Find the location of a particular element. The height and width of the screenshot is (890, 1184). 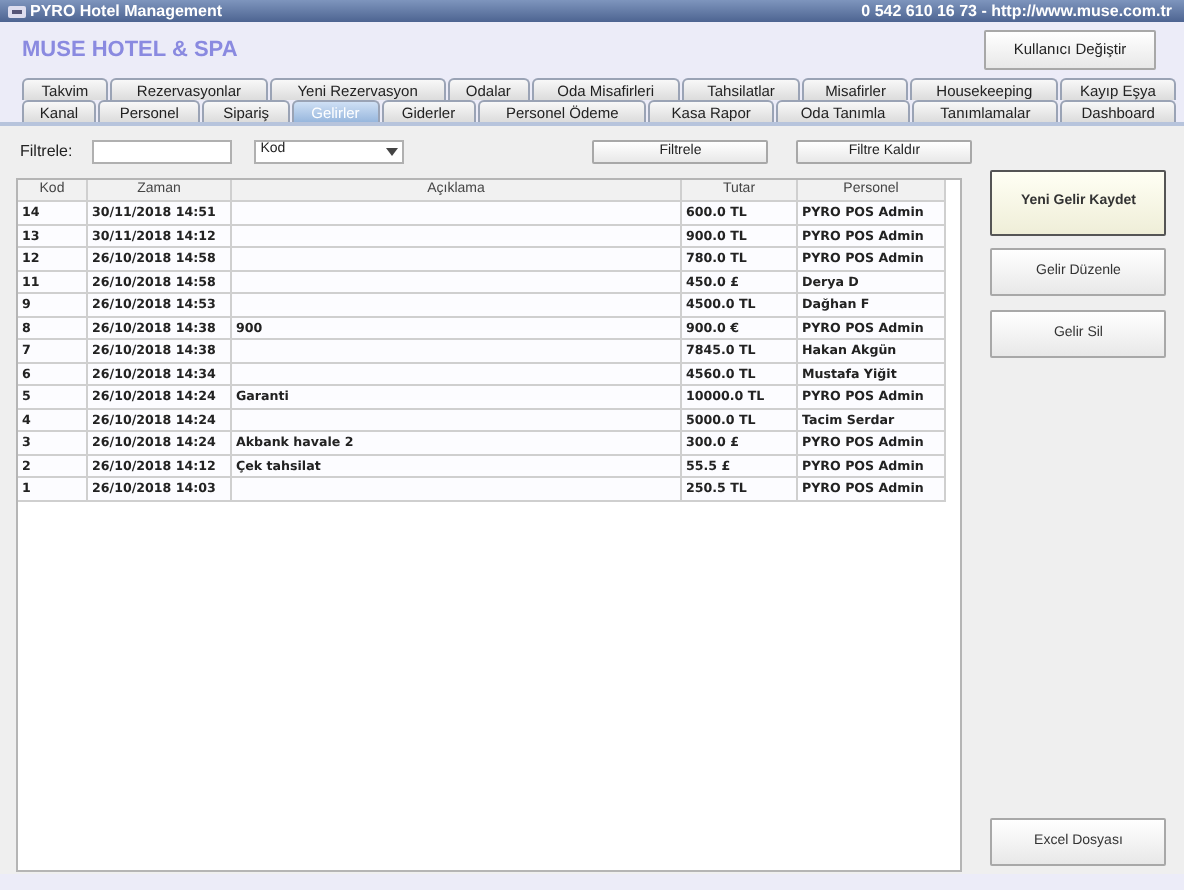

dropdown-caret-icon is located at coordinates (392, 151).